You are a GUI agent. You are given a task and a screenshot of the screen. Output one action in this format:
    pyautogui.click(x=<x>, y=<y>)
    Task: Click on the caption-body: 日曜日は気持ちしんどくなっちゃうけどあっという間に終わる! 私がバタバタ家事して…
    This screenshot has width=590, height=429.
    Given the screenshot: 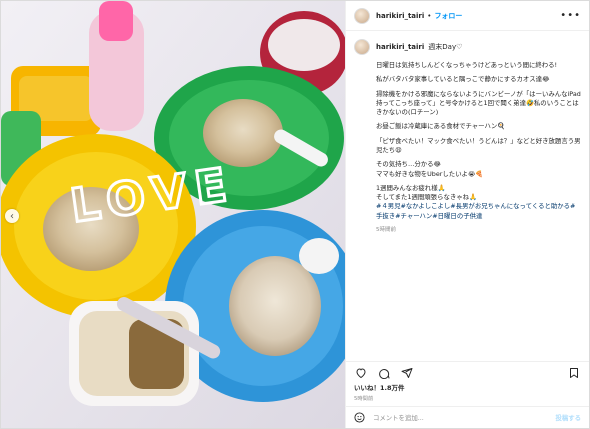 What is the action you would take?
    pyautogui.click(x=478, y=141)
    